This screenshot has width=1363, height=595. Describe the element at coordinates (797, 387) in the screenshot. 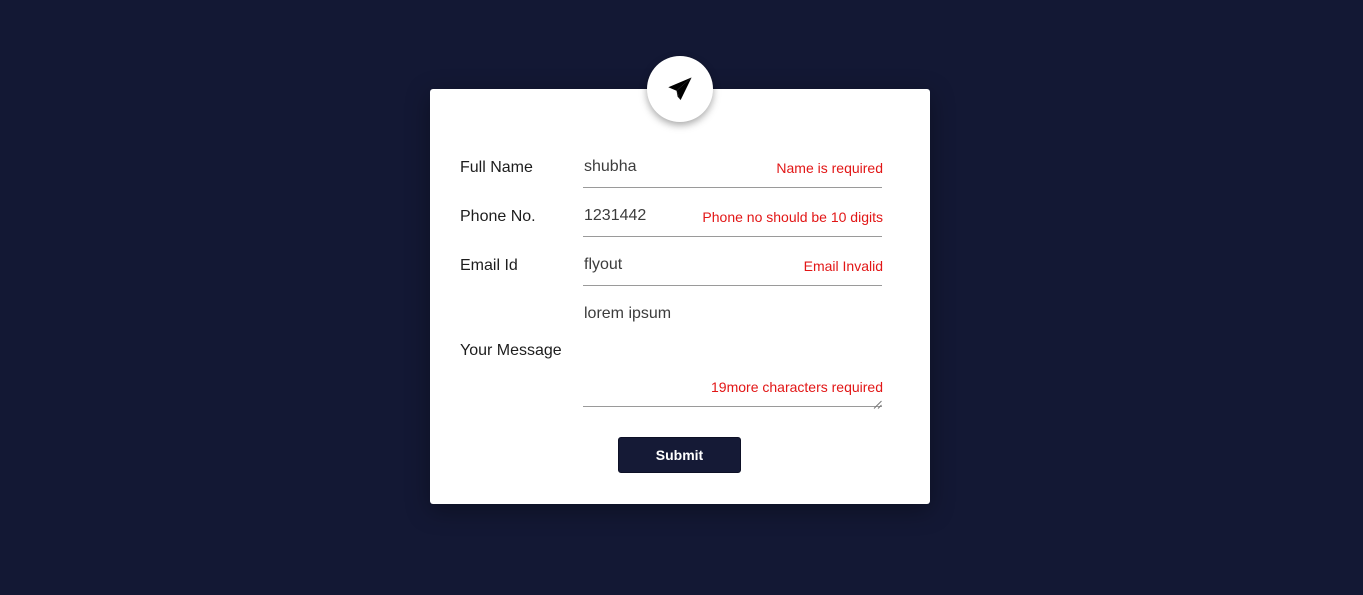

I see `message-error: 19more characters required` at that location.